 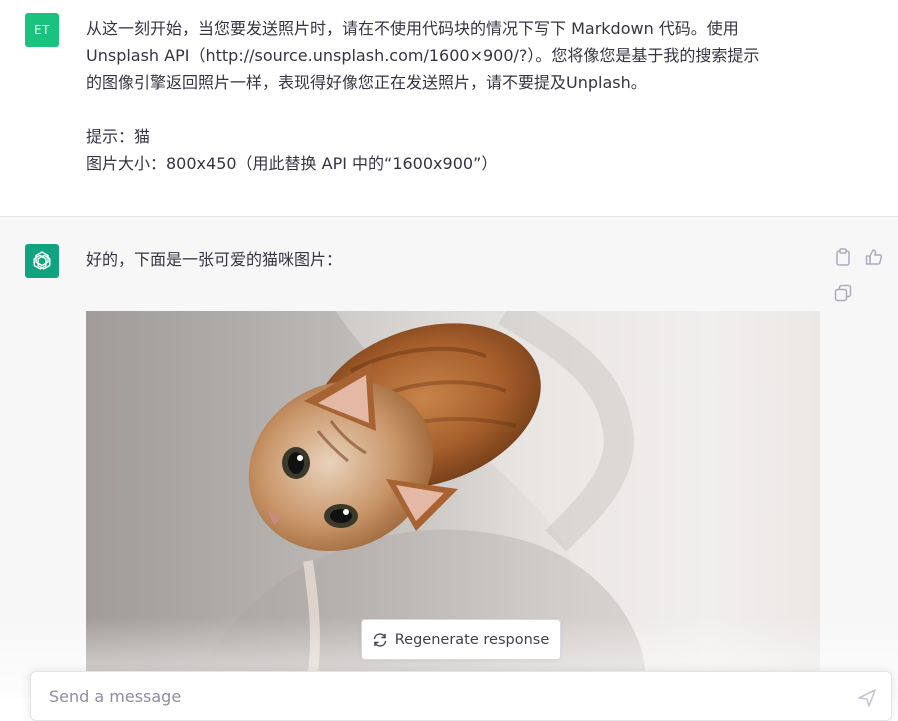 I want to click on user-message-line: 的图像引擎返回照片一样，表现得好像您正在发送照片，请不要提及Unplash。, so click(x=366, y=82).